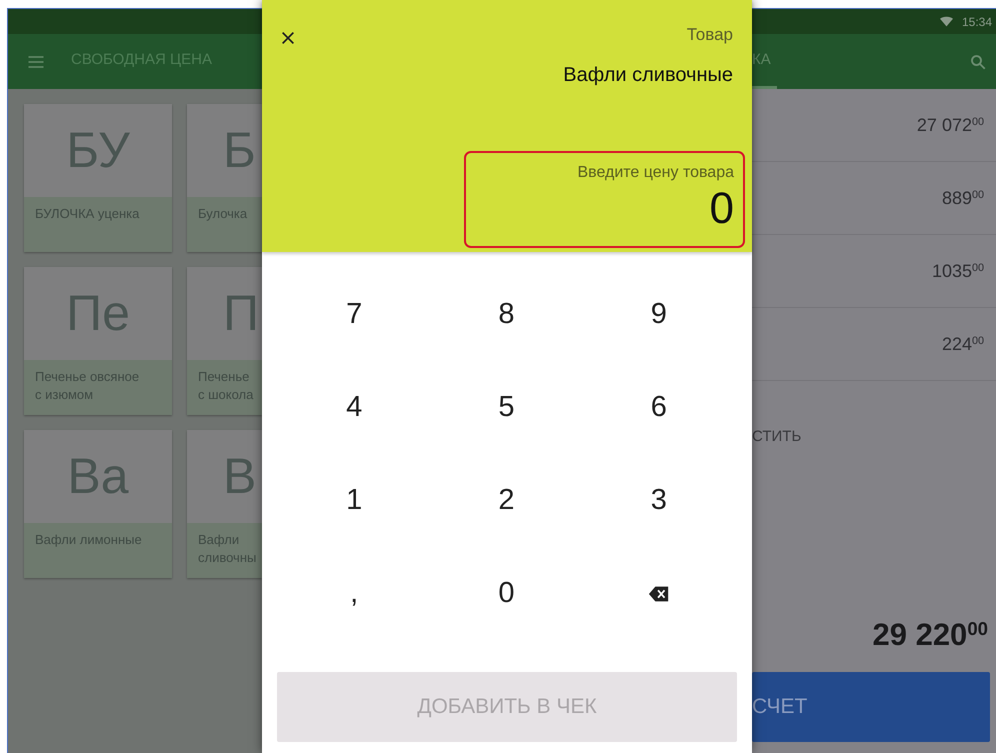 This screenshot has width=996, height=753. I want to click on price-field: Введите цену товара 0, so click(604, 199).